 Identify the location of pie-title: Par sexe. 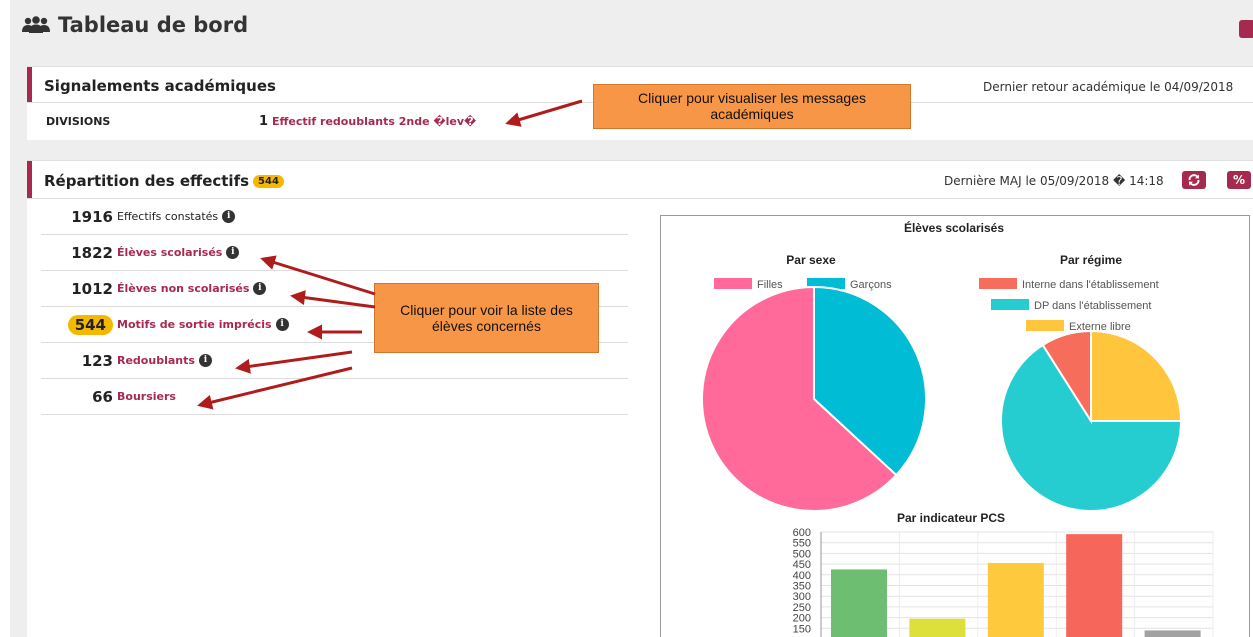
(811, 260).